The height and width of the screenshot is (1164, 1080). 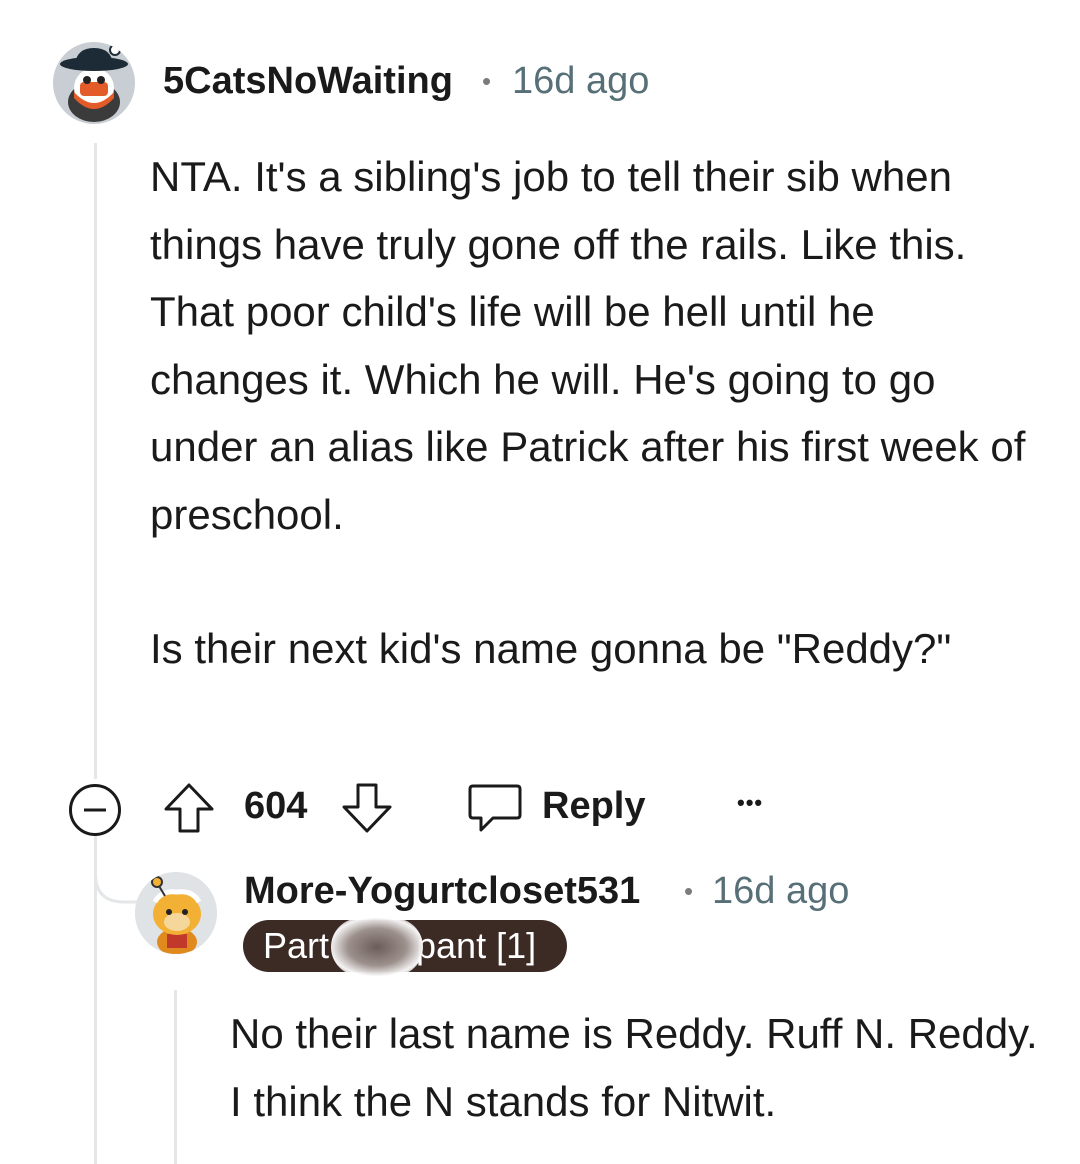 What do you see at coordinates (476, 945) in the screenshot?
I see `user-flair-text-end: pant [1]` at bounding box center [476, 945].